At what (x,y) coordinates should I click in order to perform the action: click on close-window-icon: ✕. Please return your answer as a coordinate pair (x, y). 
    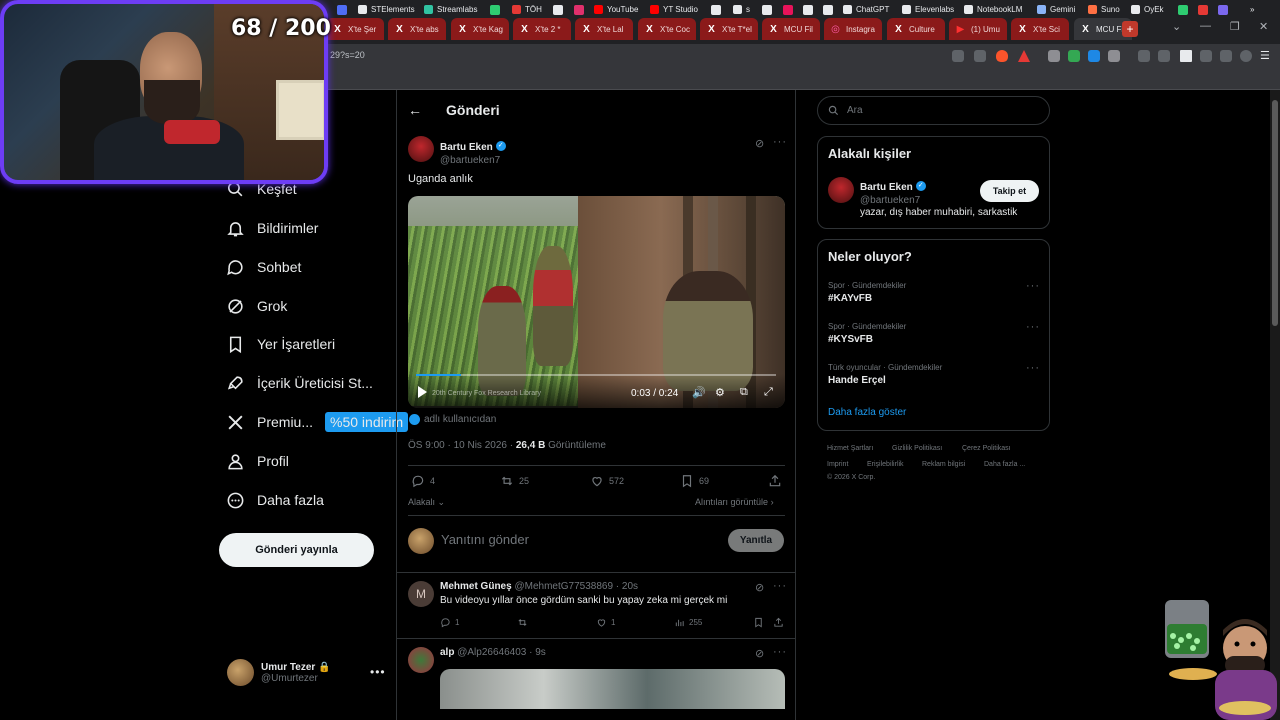
    Looking at the image, I should click on (1263, 26).